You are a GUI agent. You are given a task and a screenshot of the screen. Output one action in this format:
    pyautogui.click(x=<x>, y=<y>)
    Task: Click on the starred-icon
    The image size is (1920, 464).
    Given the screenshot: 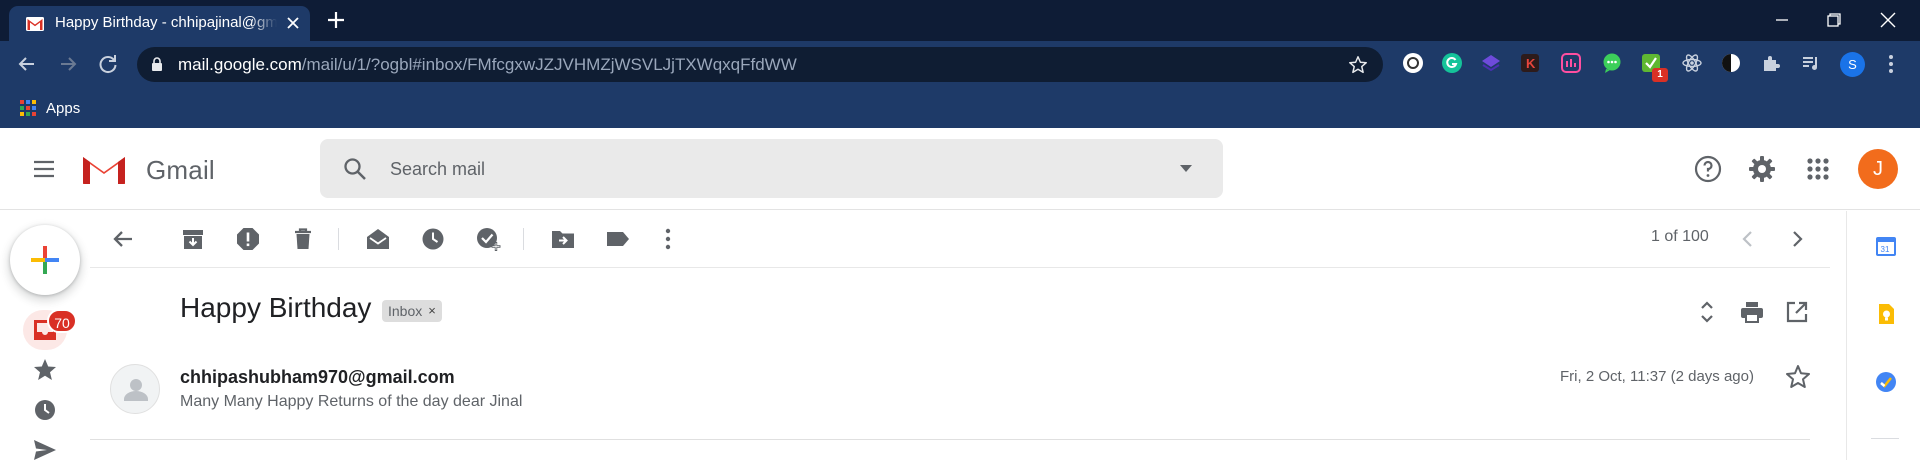 What is the action you would take?
    pyautogui.click(x=45, y=370)
    